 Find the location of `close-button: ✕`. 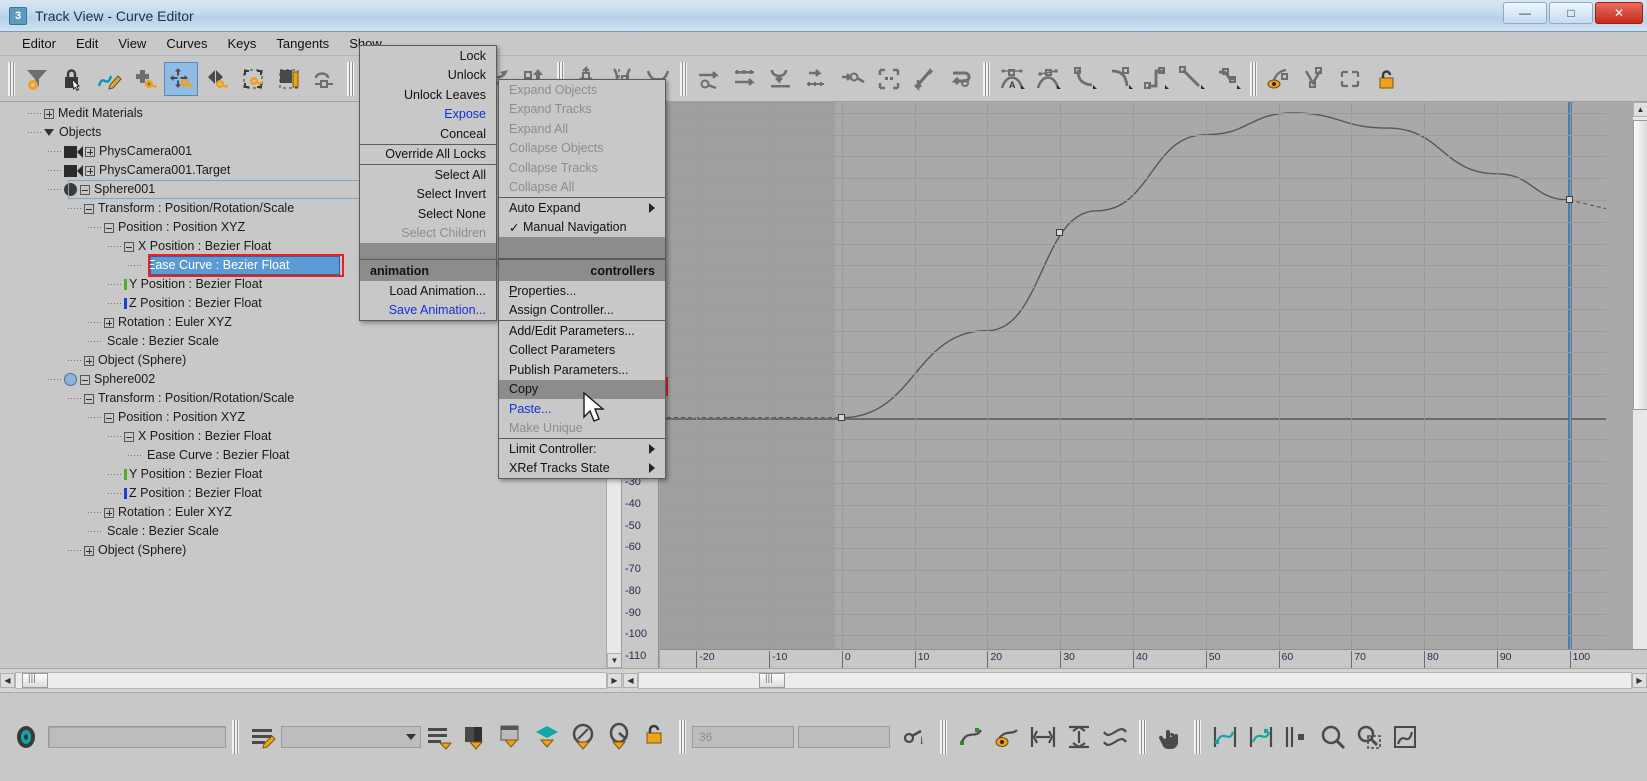

close-button: ✕ is located at coordinates (1619, 13).